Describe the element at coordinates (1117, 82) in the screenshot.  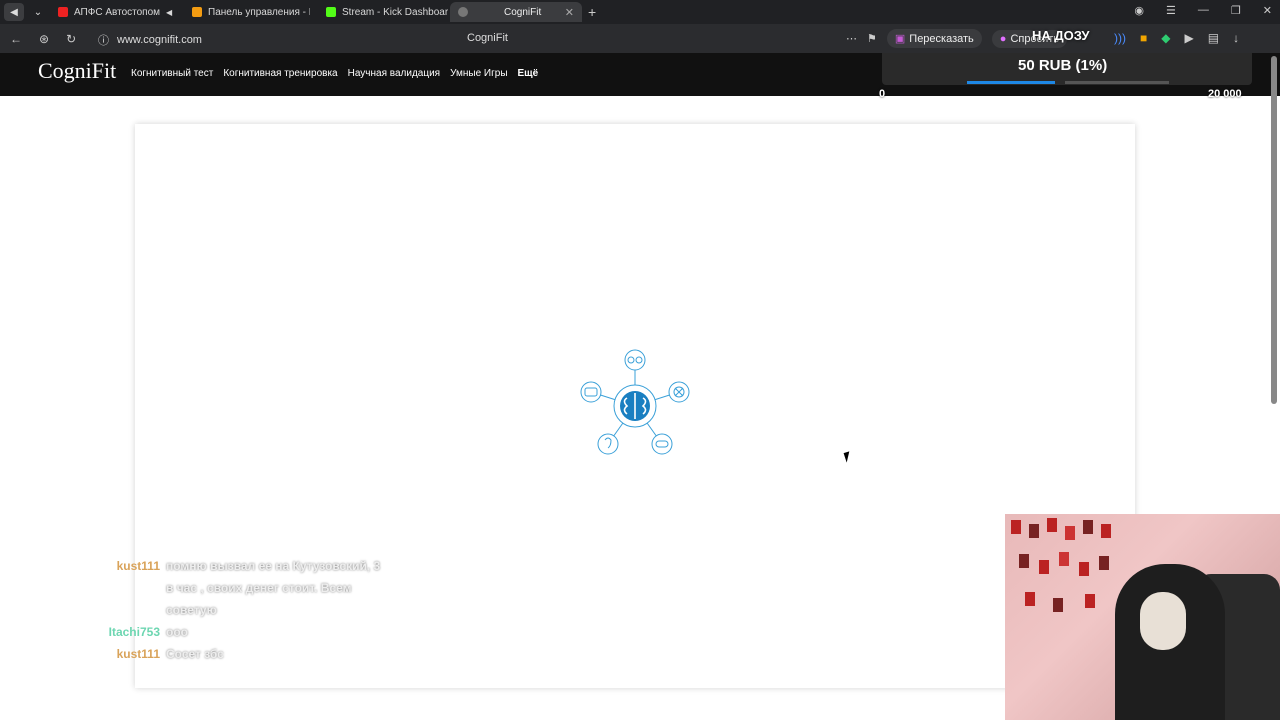
I see `donation-progress-track` at that location.